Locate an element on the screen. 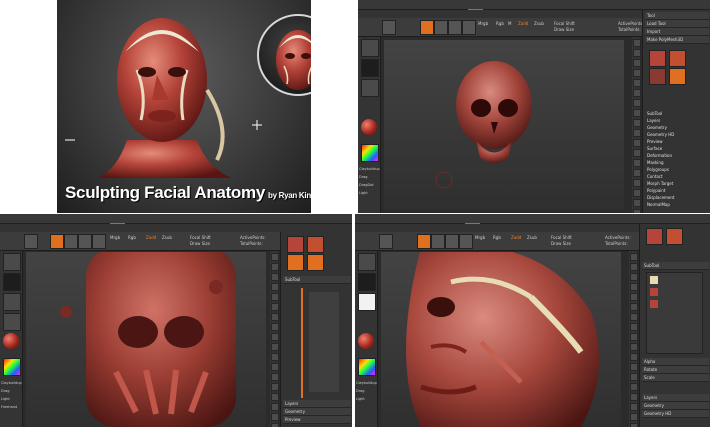 The image size is (710, 427). tray-item-surface: Surface is located at coordinates (677, 148).